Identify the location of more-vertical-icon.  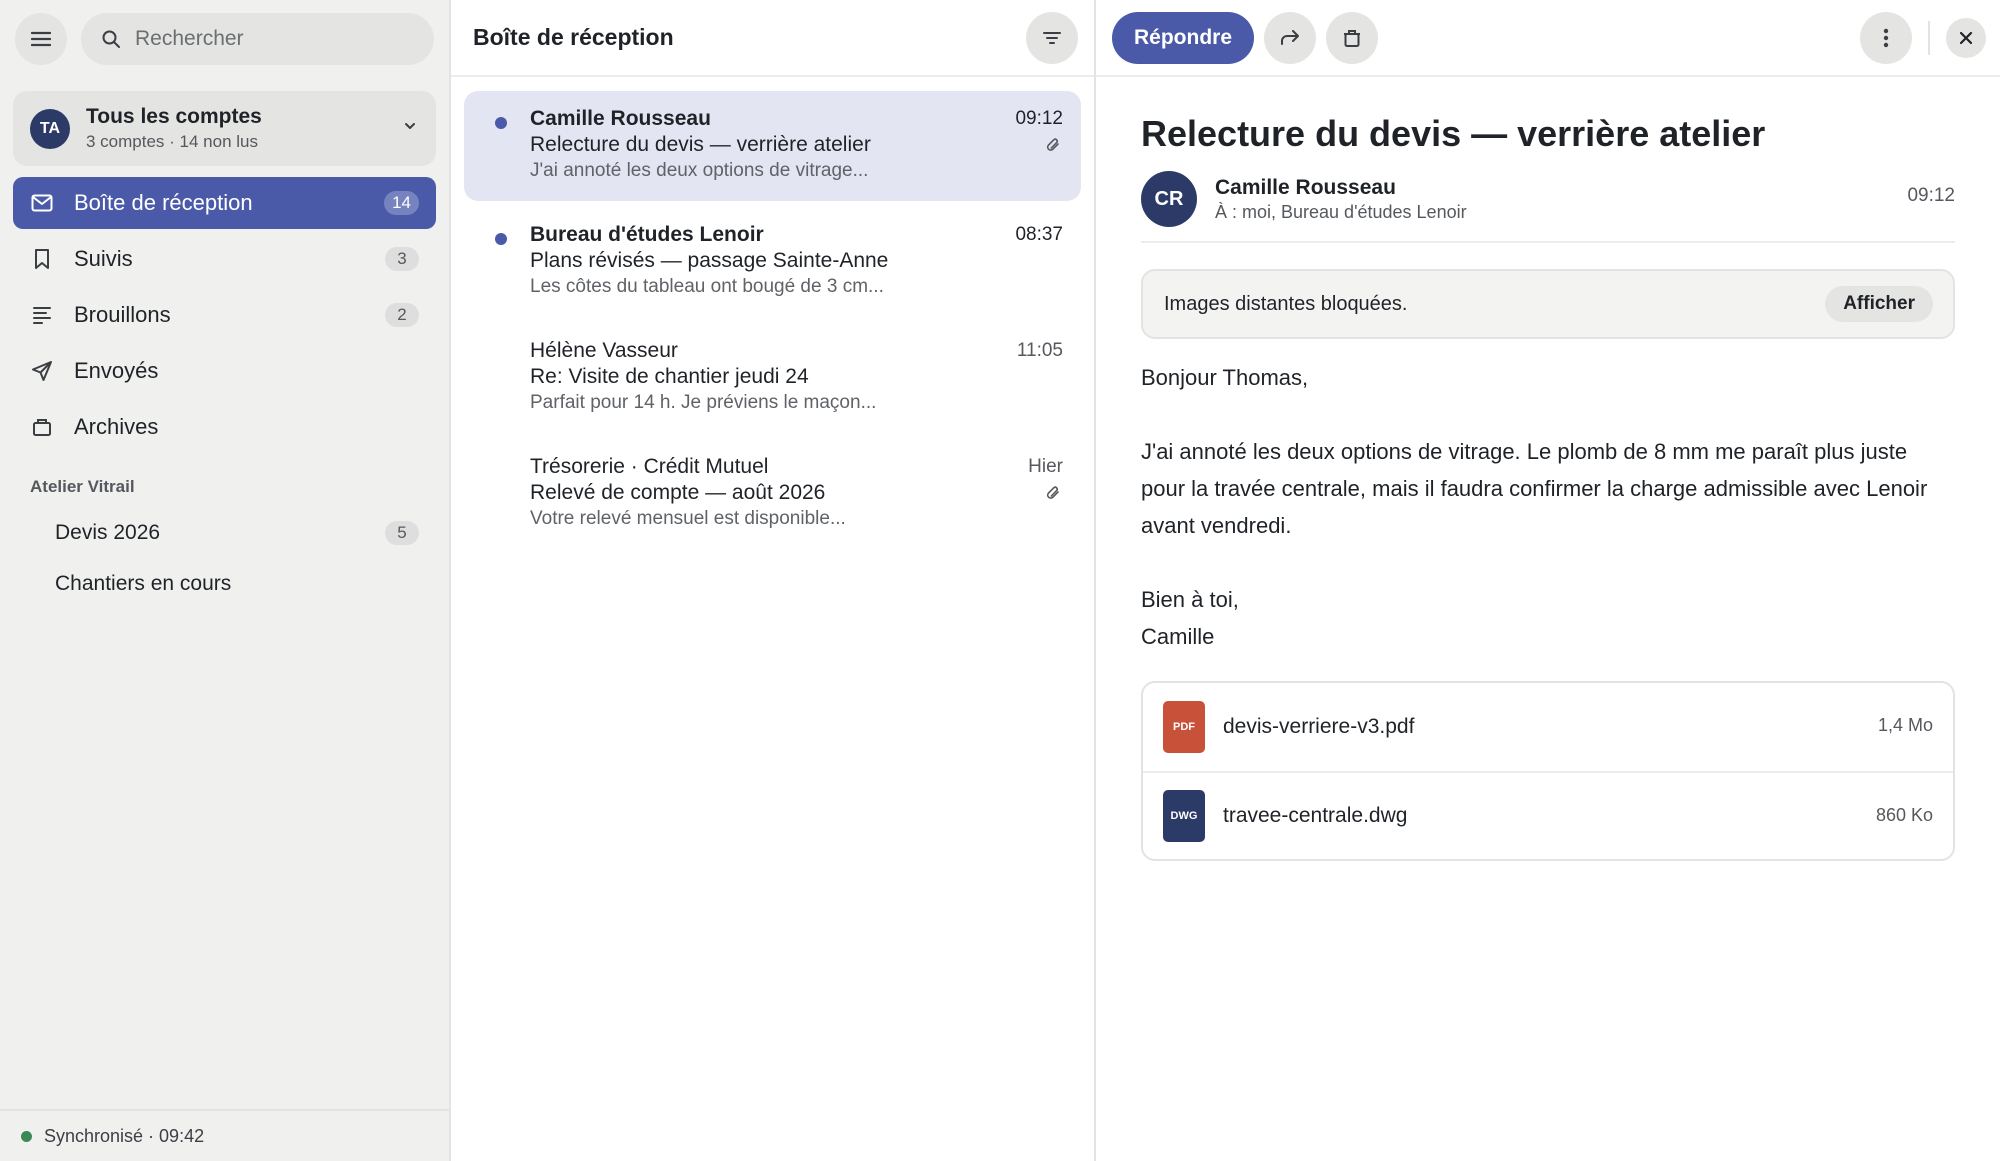
(1886, 38).